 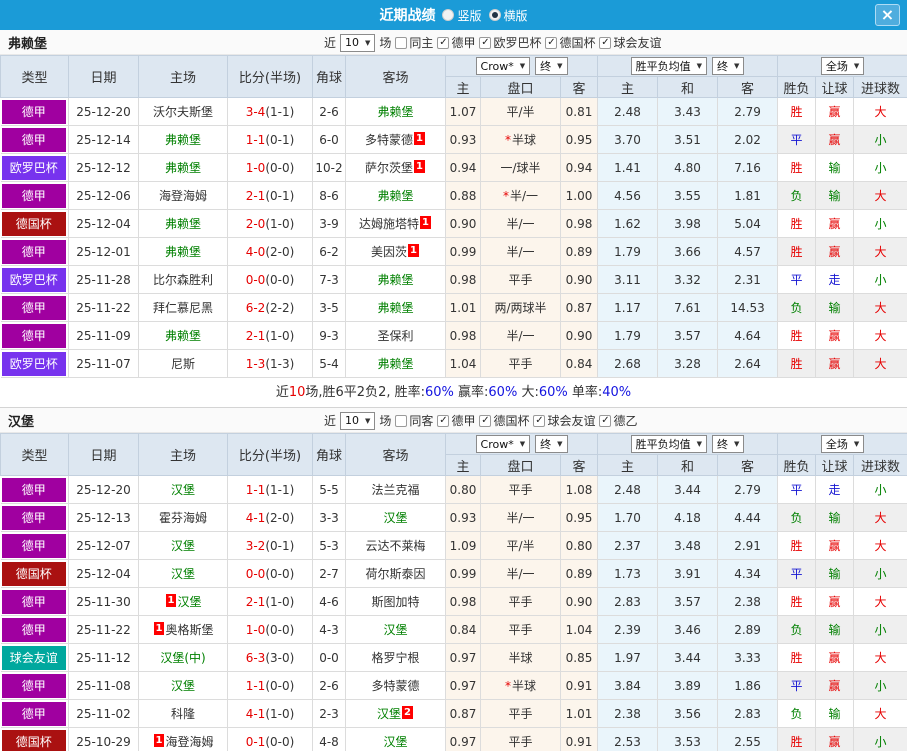 I want to click on away-team: 圣保利, so click(x=395, y=335).